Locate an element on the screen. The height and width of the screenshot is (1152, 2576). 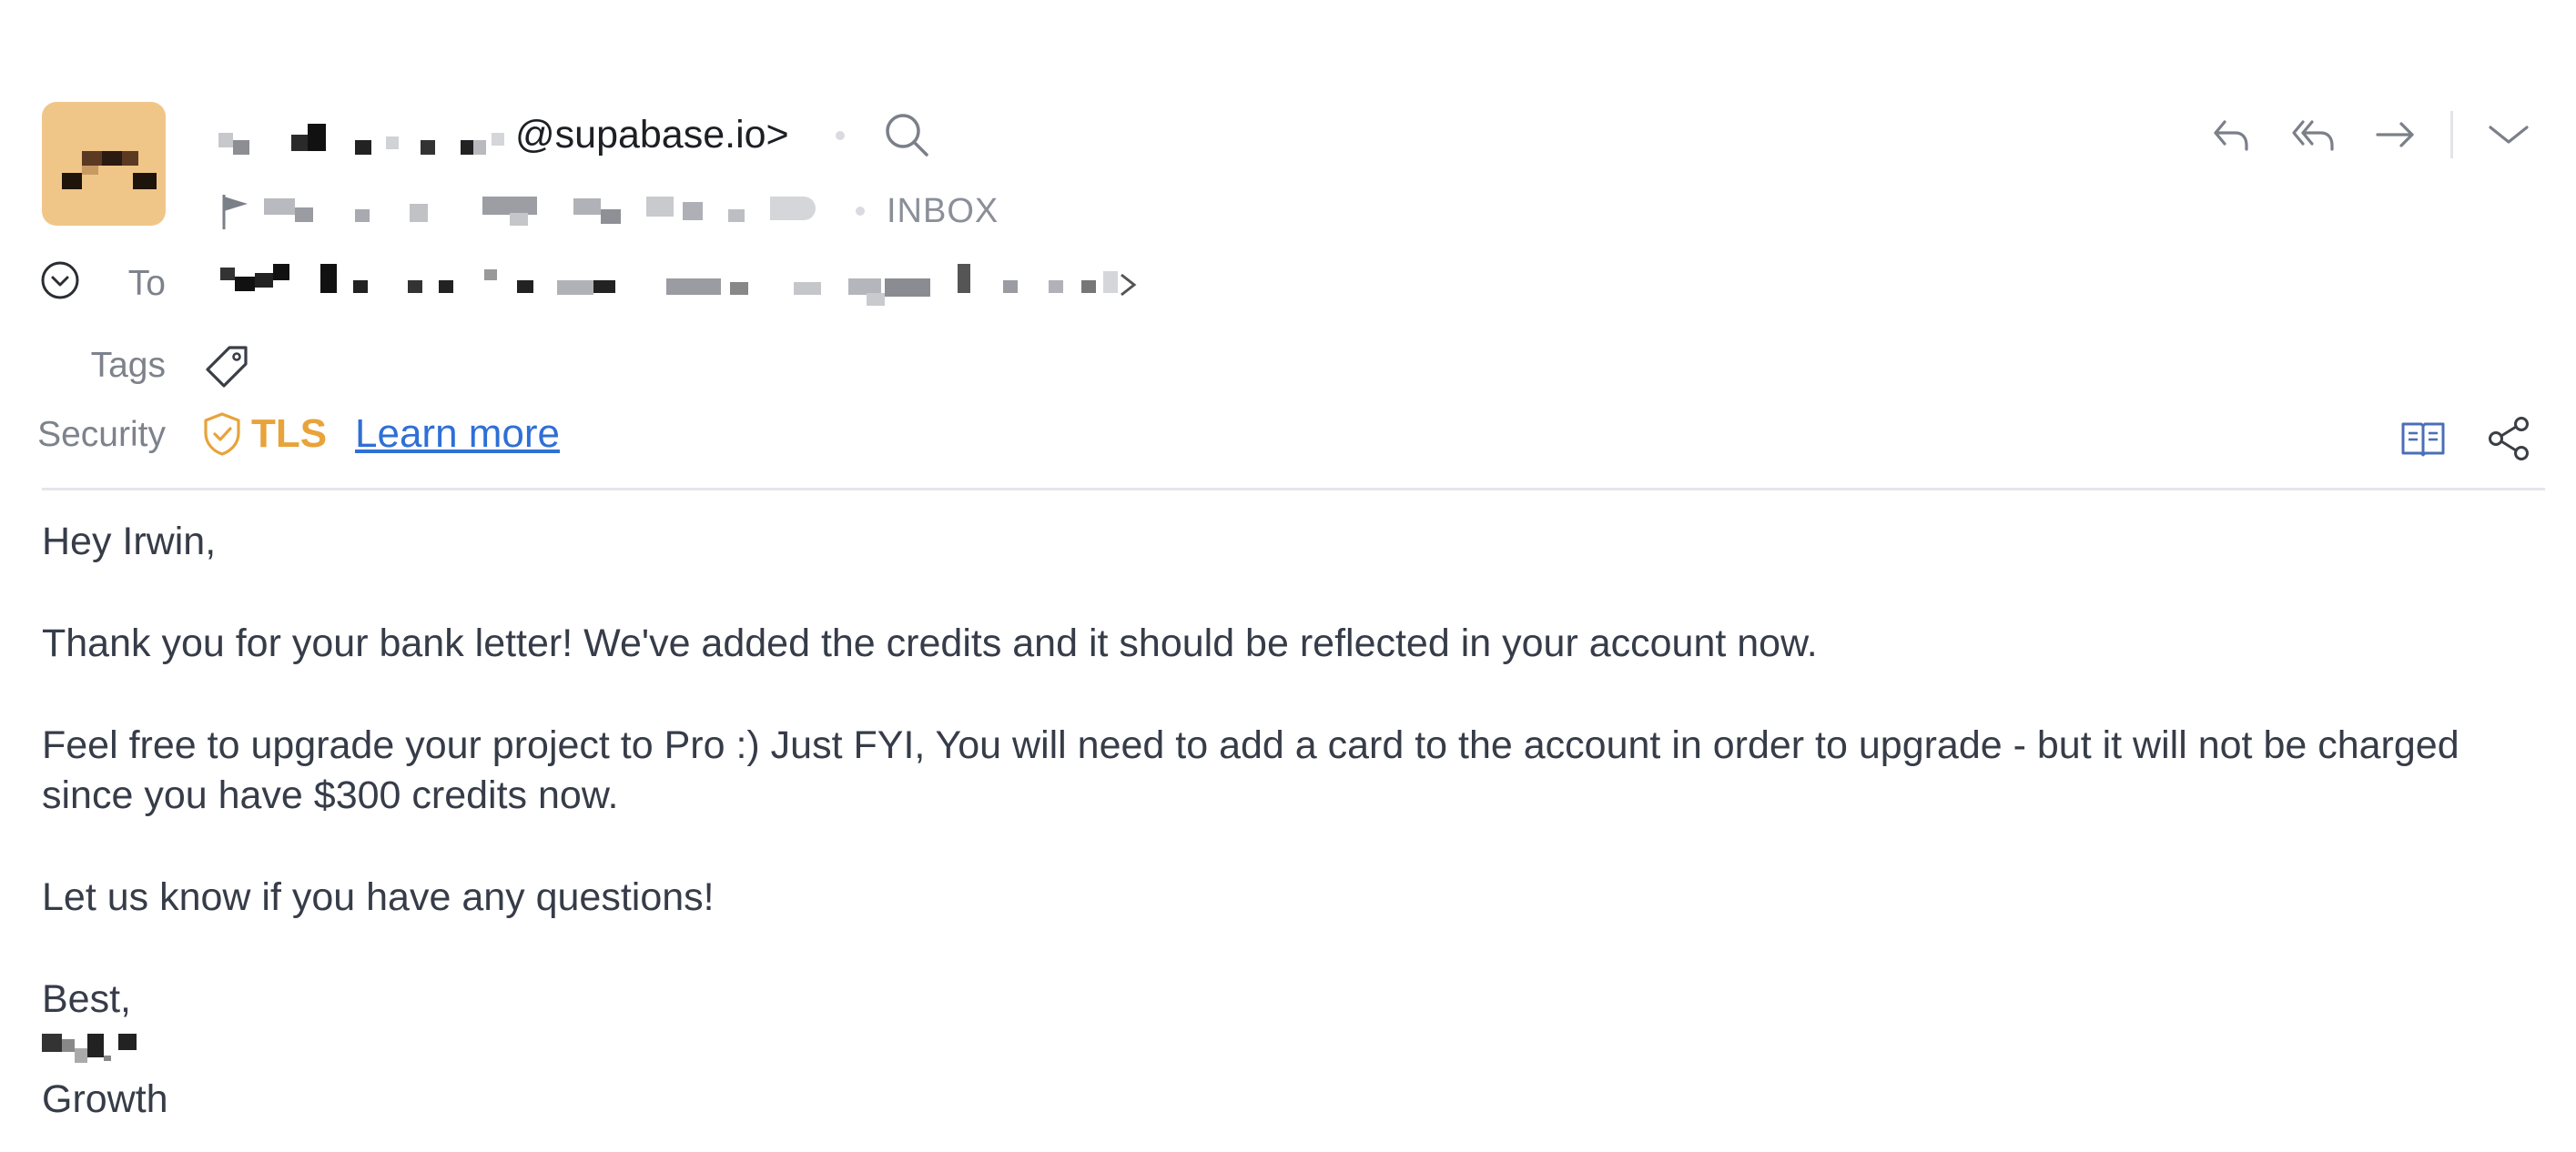
signoff: Best, is located at coordinates (86, 999).